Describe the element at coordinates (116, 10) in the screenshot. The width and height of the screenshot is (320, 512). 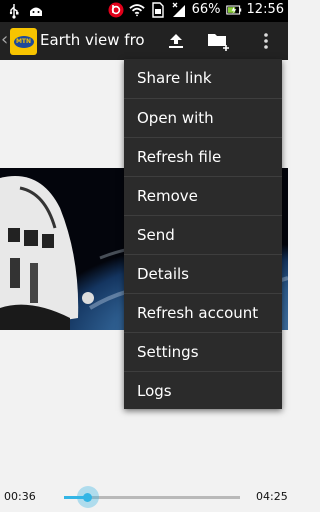
I see `beats-audio-icon` at that location.